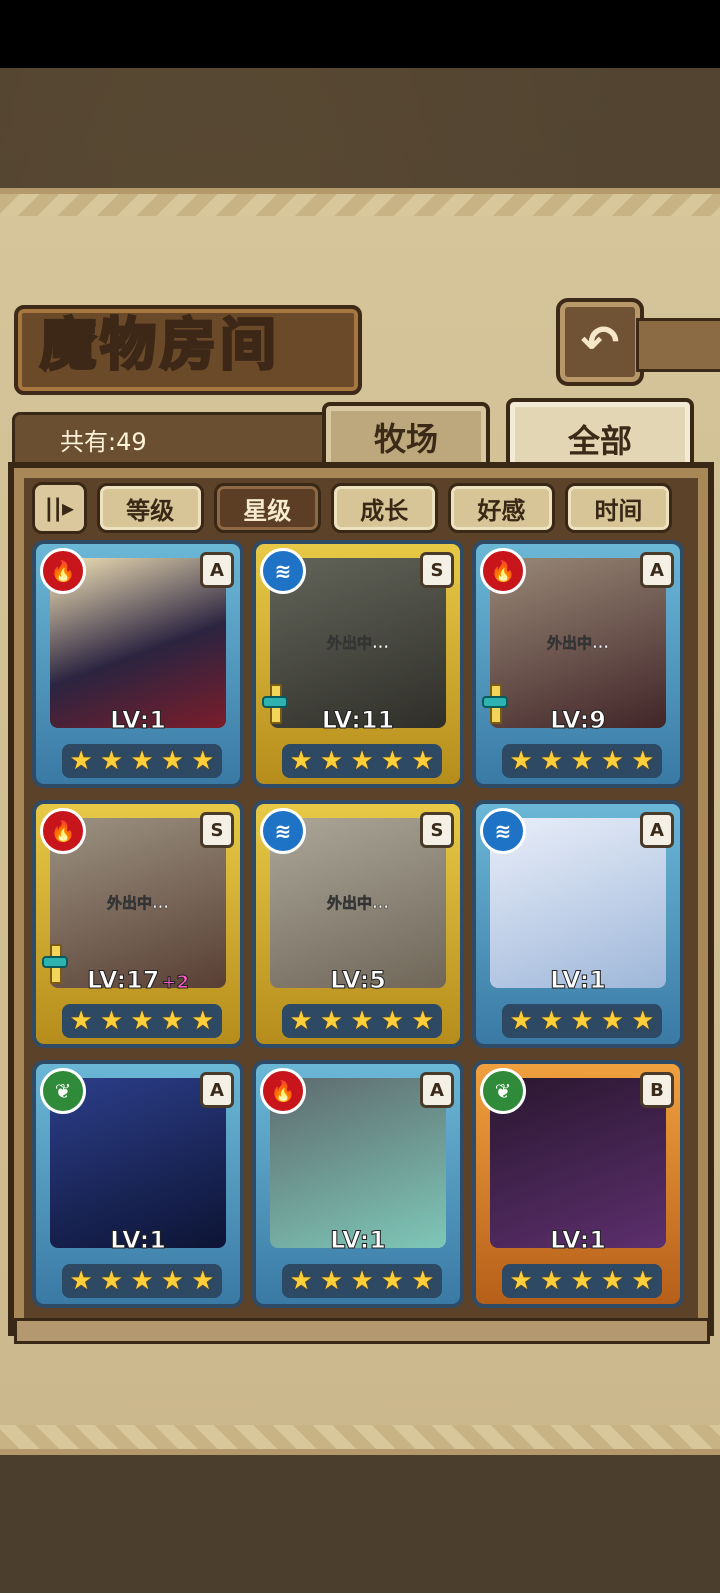  What do you see at coordinates (501, 508) in the screenshot?
I see `sort-by-affection-button: 好感` at bounding box center [501, 508].